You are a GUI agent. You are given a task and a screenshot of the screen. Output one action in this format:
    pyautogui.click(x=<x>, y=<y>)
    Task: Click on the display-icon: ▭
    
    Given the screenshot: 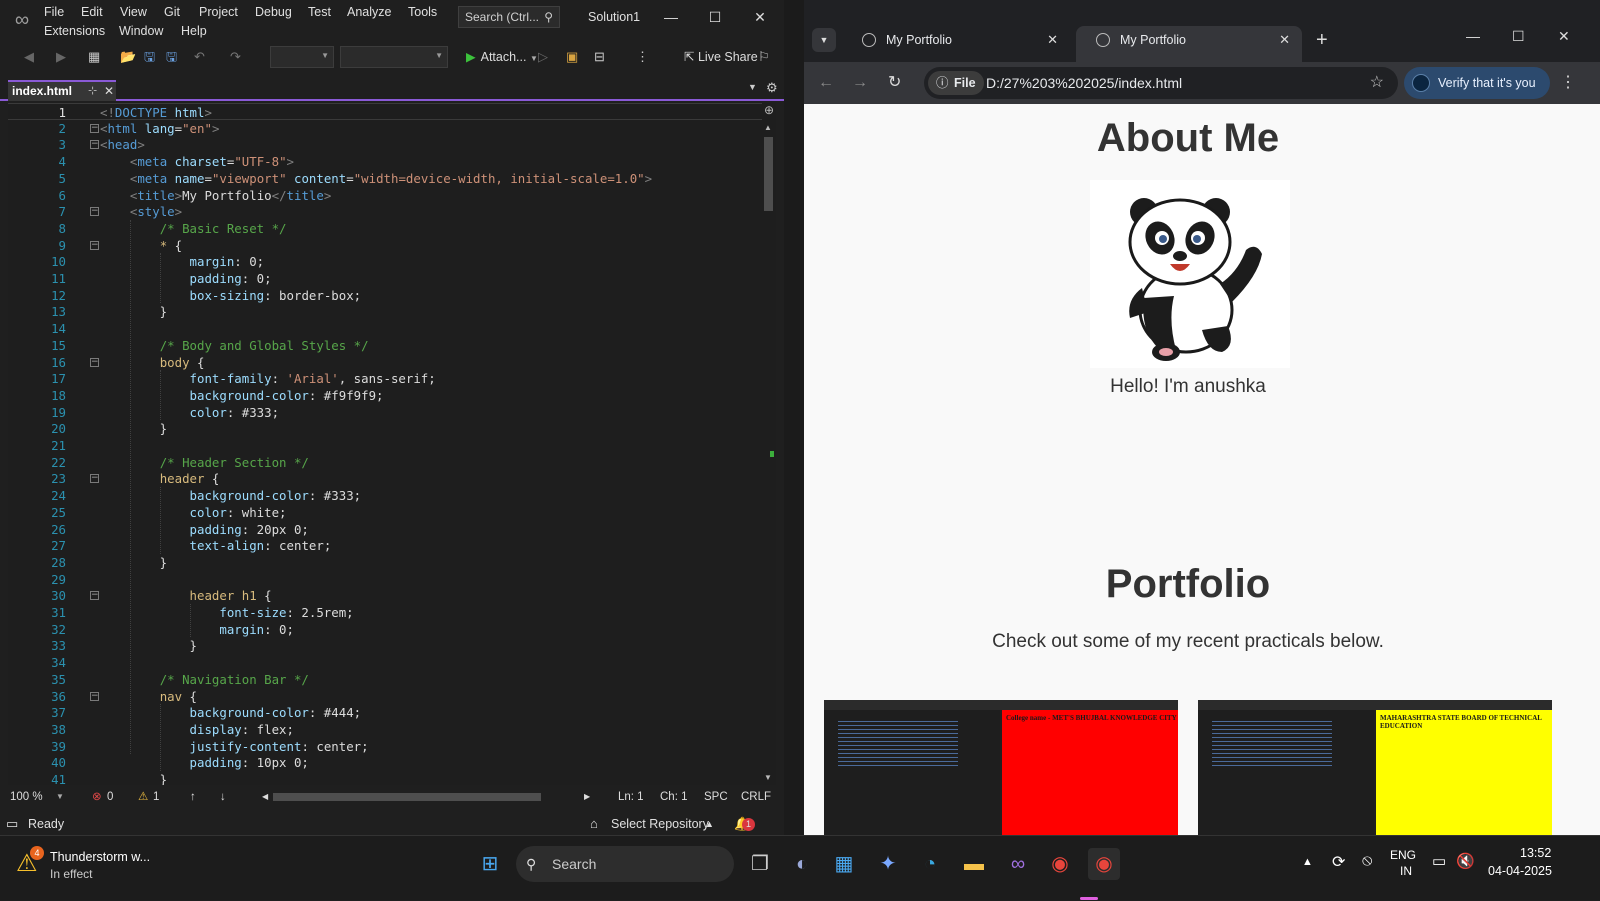 What is the action you would take?
    pyautogui.click(x=1439, y=861)
    